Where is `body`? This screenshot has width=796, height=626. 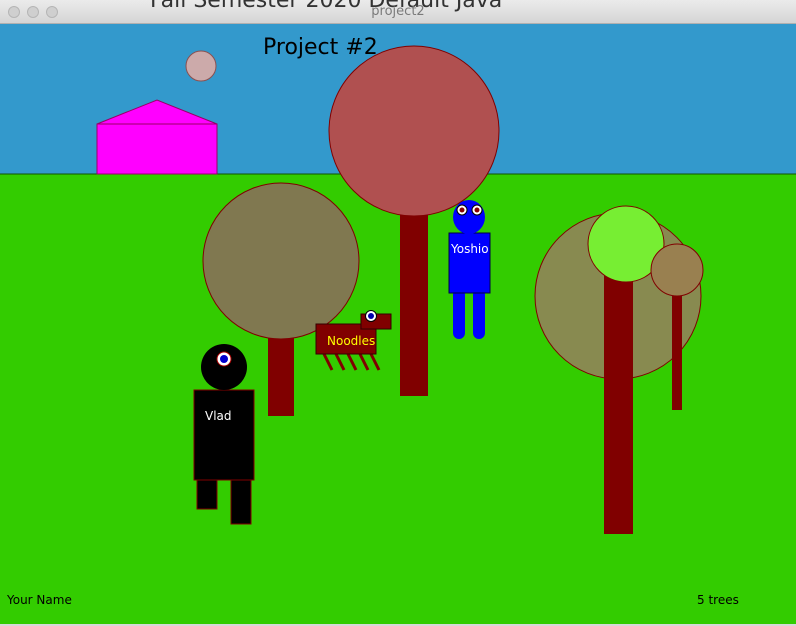
body is located at coordinates (224, 435).